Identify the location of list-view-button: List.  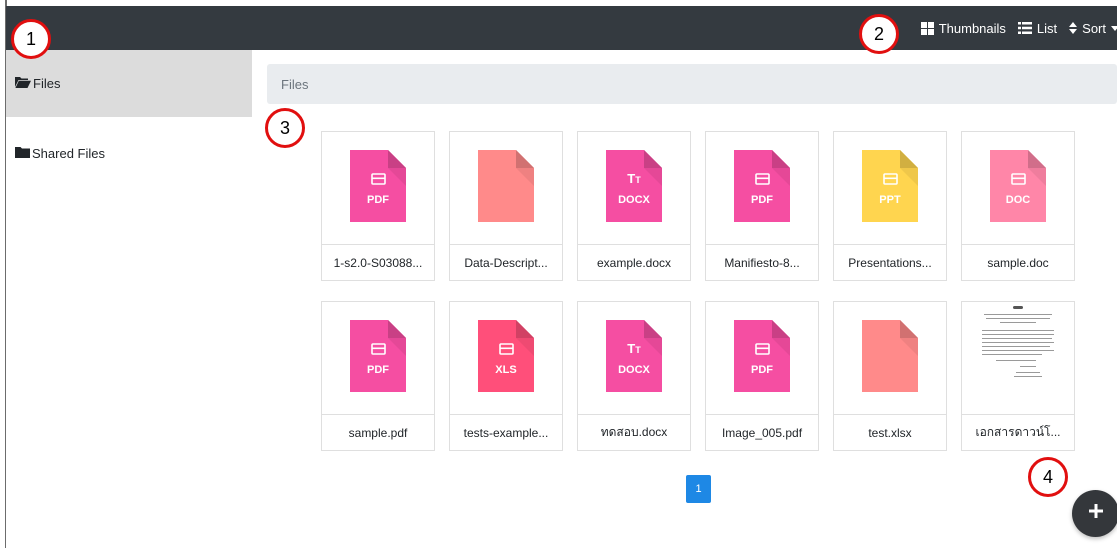
(1037, 28).